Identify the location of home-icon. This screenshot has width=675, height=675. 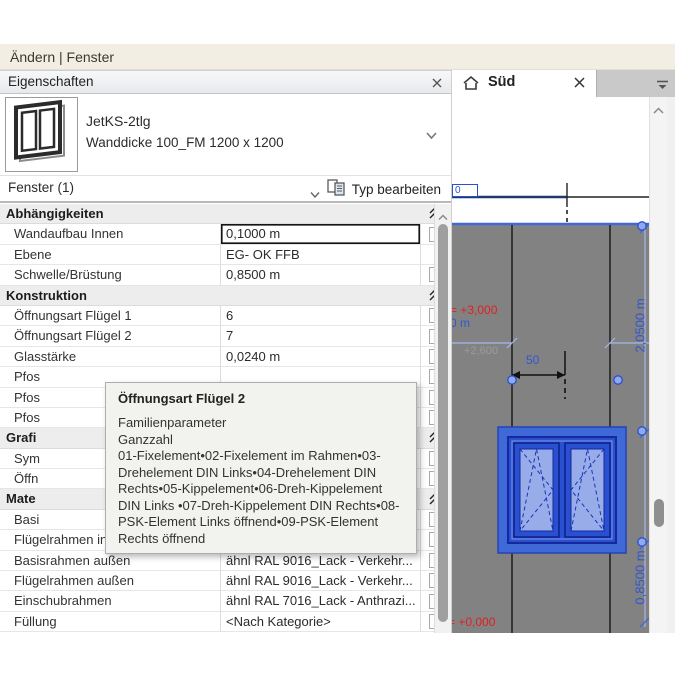
(471, 85).